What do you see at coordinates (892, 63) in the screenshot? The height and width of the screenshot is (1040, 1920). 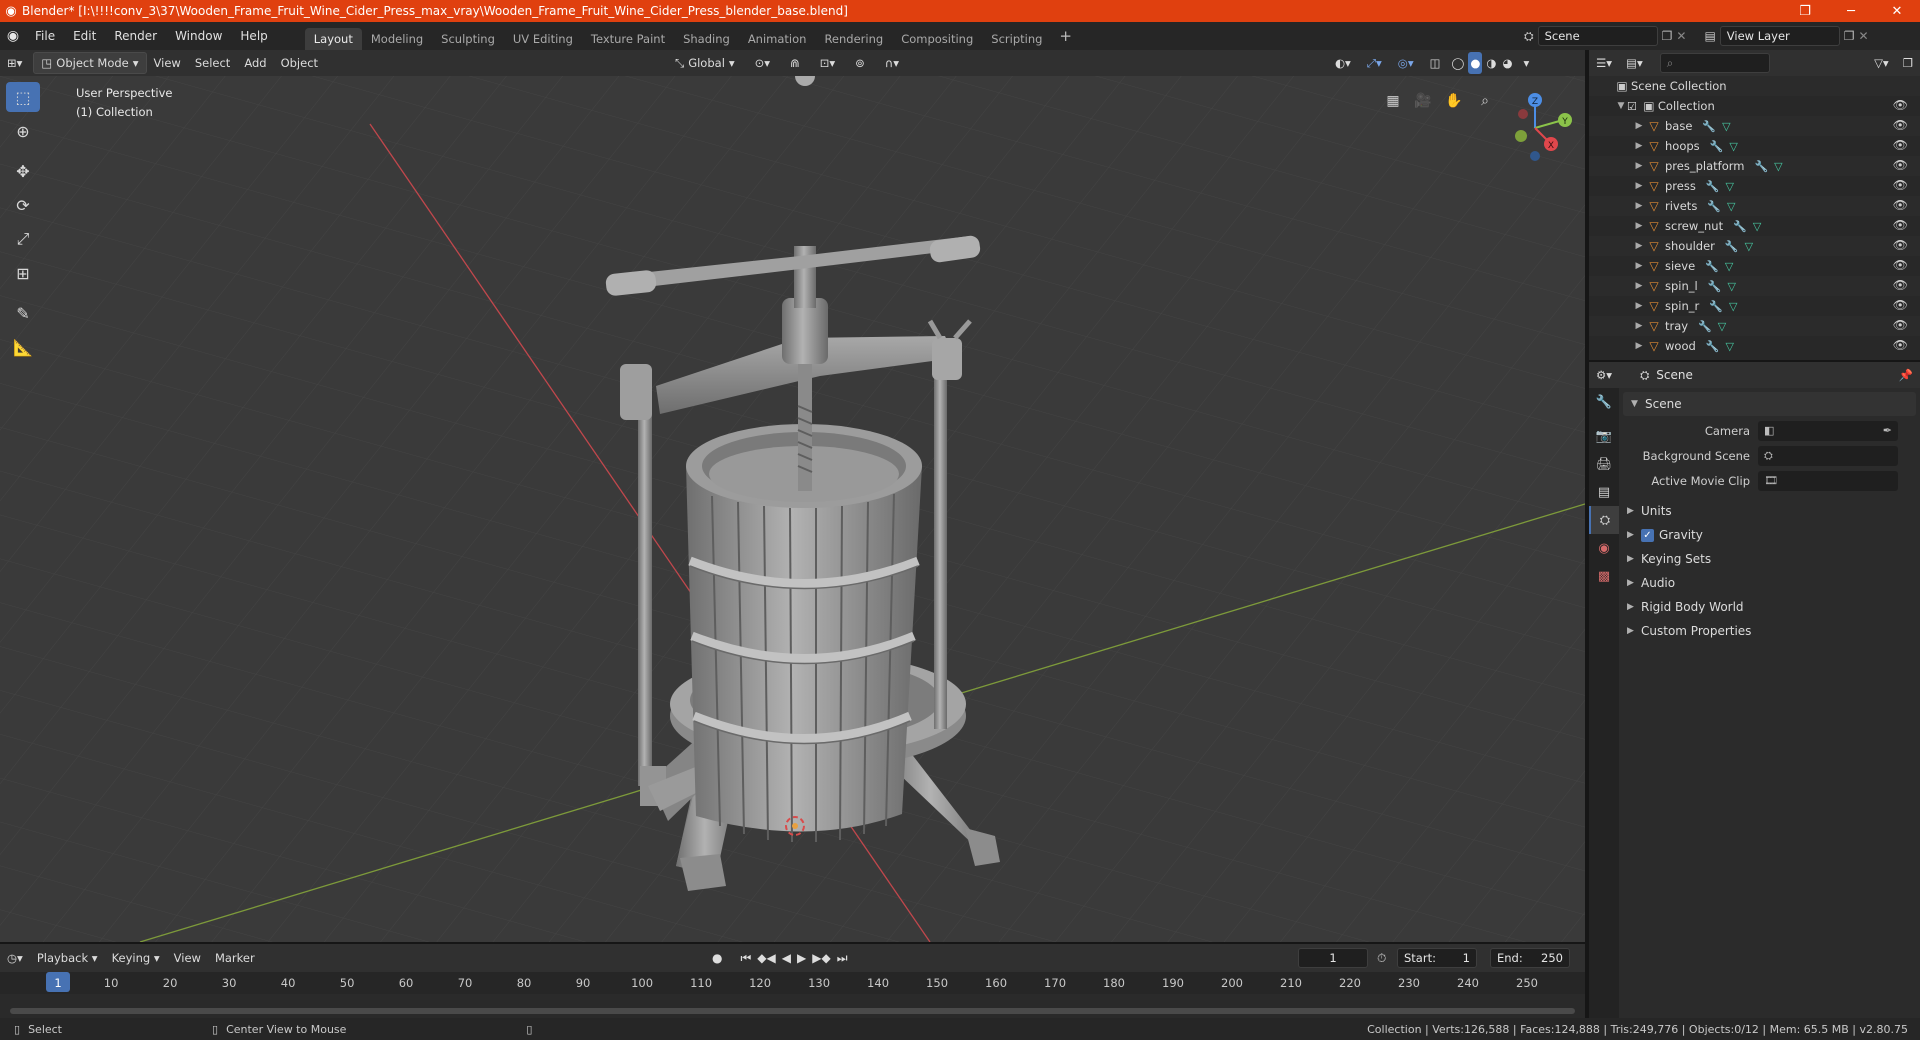 I see `falloff-icon: ∩▾` at bounding box center [892, 63].